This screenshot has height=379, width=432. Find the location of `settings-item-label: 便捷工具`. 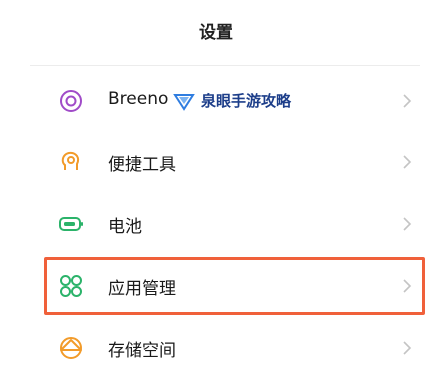

settings-item-label: 便捷工具 is located at coordinates (142, 165).